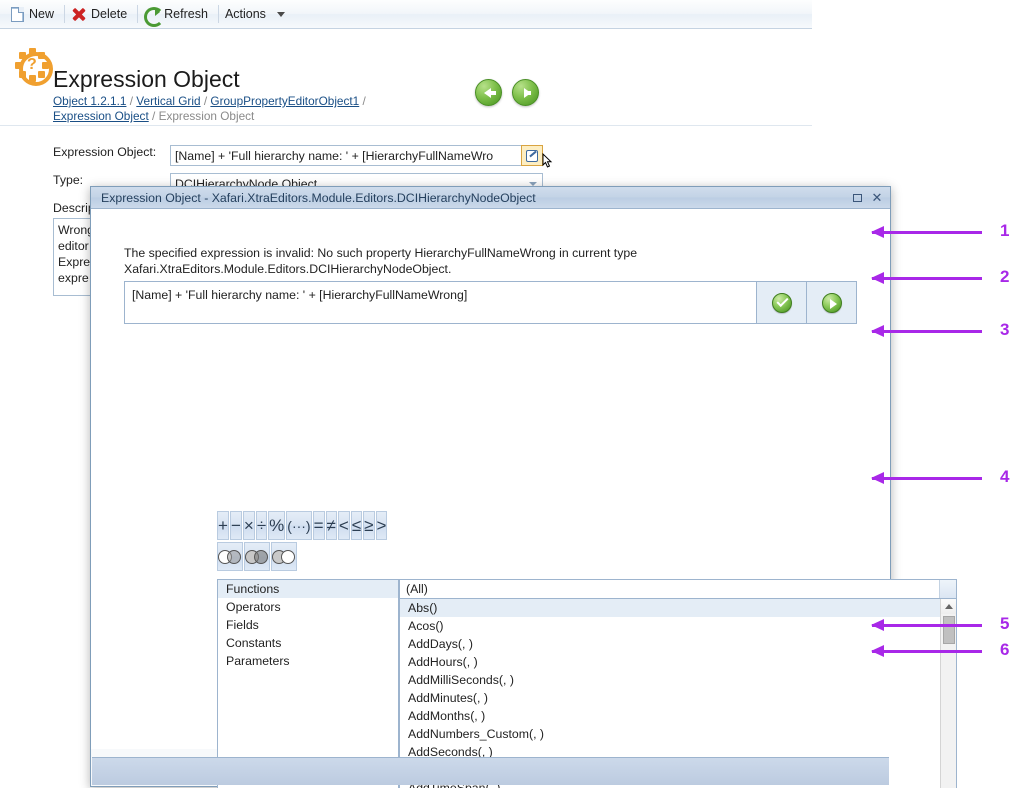  I want to click on function-item: Abs(), so click(678, 608).